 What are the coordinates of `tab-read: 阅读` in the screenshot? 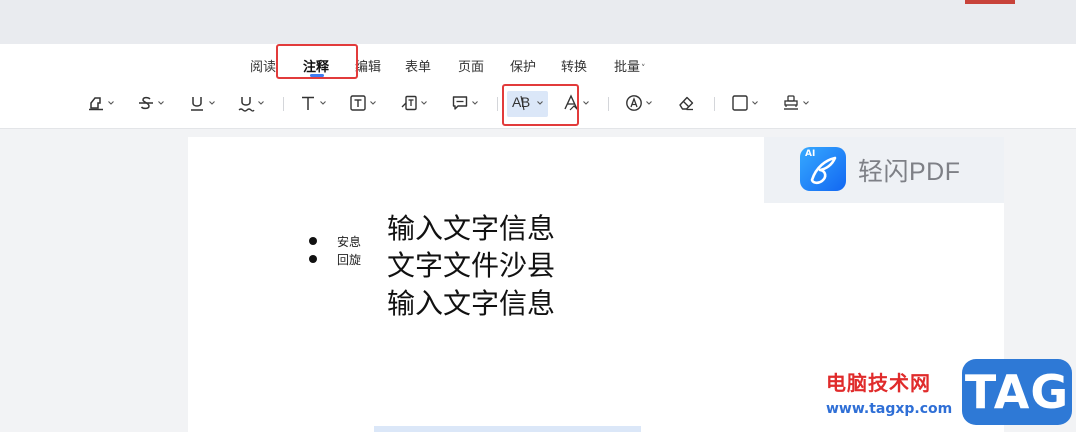 It's located at (263, 65).